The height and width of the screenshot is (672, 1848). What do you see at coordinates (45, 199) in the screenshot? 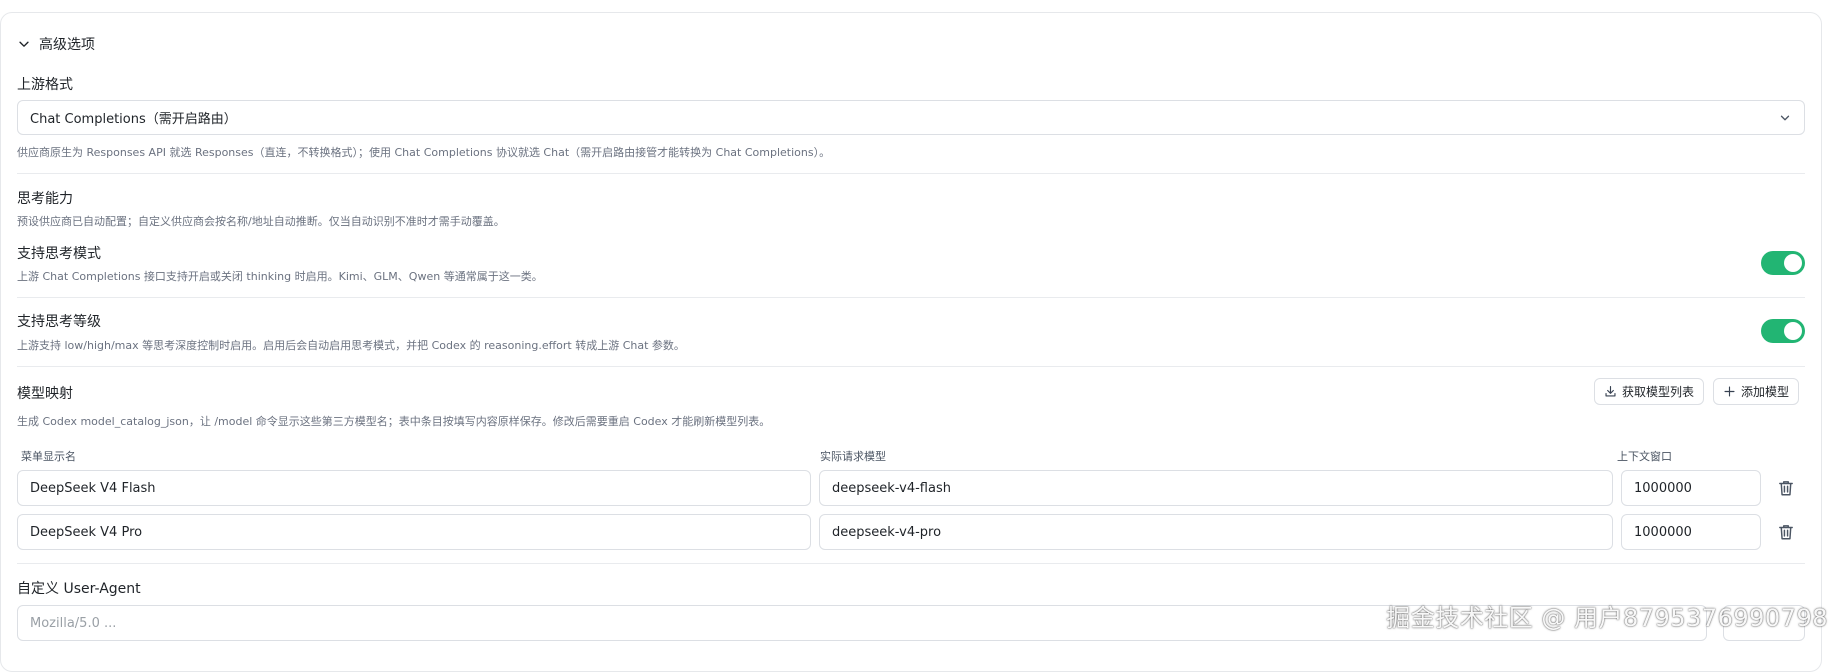
I see `thinking-label: 思考能力` at bounding box center [45, 199].